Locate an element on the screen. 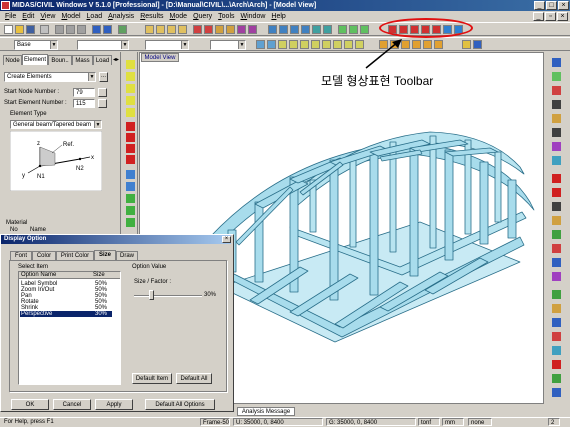  undo-icon is located at coordinates (96, 29).